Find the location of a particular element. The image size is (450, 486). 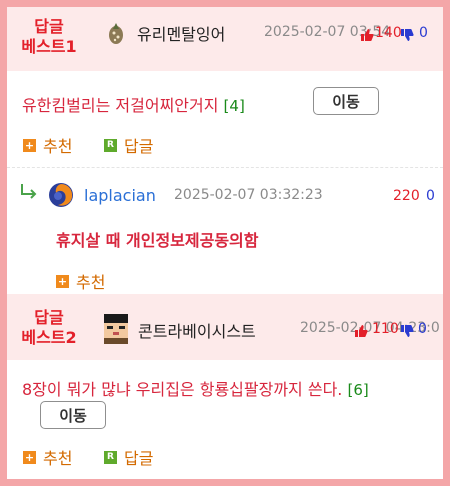

pixel-avatar-icon is located at coordinates (116, 329).